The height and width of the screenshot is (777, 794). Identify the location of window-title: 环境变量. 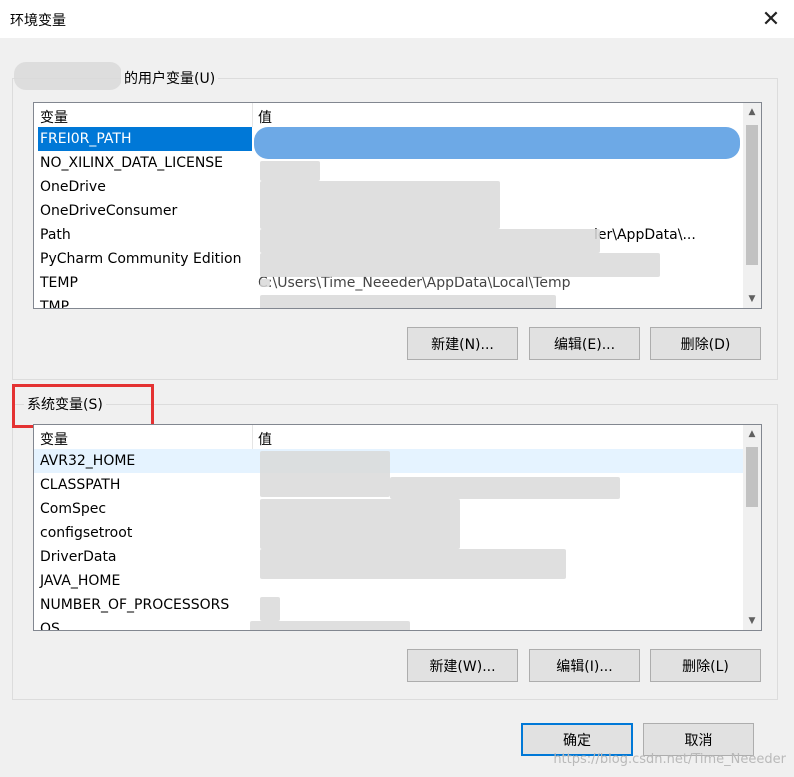
(38, 21).